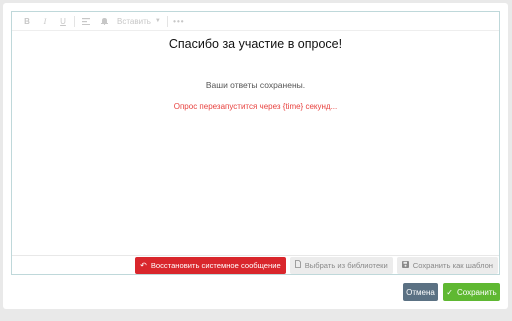 The height and width of the screenshot is (321, 512). I want to click on align-icon, so click(86, 21).